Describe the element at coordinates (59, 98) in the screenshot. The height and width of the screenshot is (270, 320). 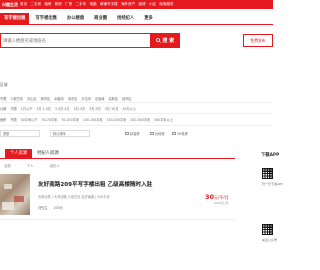
I see `filter-option: 水磨沟` at that location.